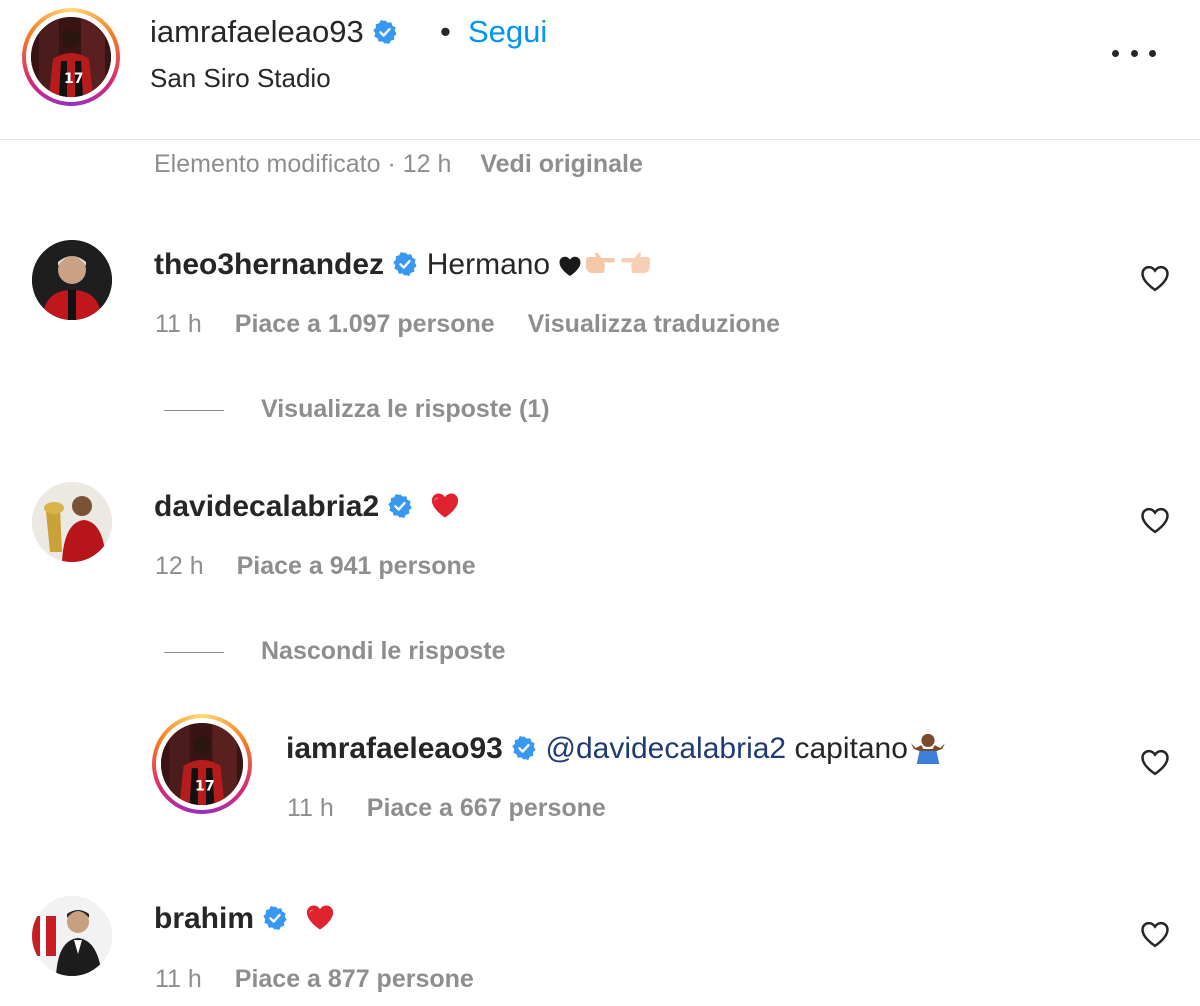 The width and height of the screenshot is (1200, 1006). I want to click on edited-label: Elemento modificato · 12 h, so click(303, 164).